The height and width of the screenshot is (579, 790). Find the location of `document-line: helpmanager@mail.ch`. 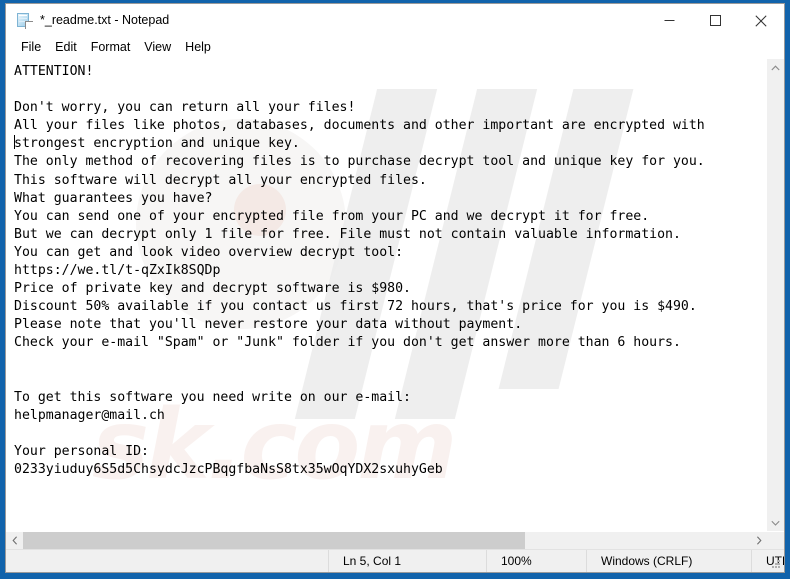

document-line: helpmanager@mail.ch is located at coordinates (89, 415).